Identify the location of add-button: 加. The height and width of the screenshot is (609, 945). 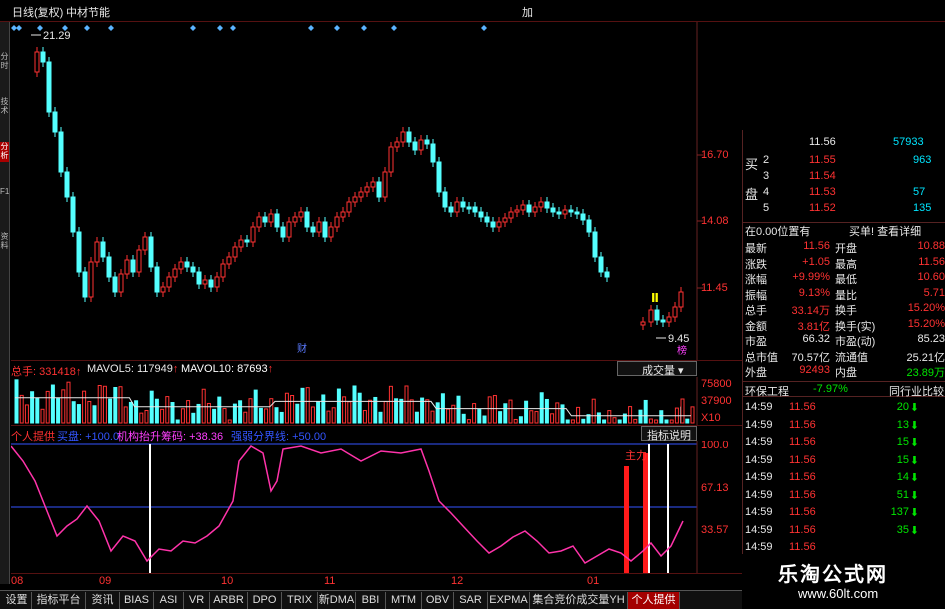
(527, 12).